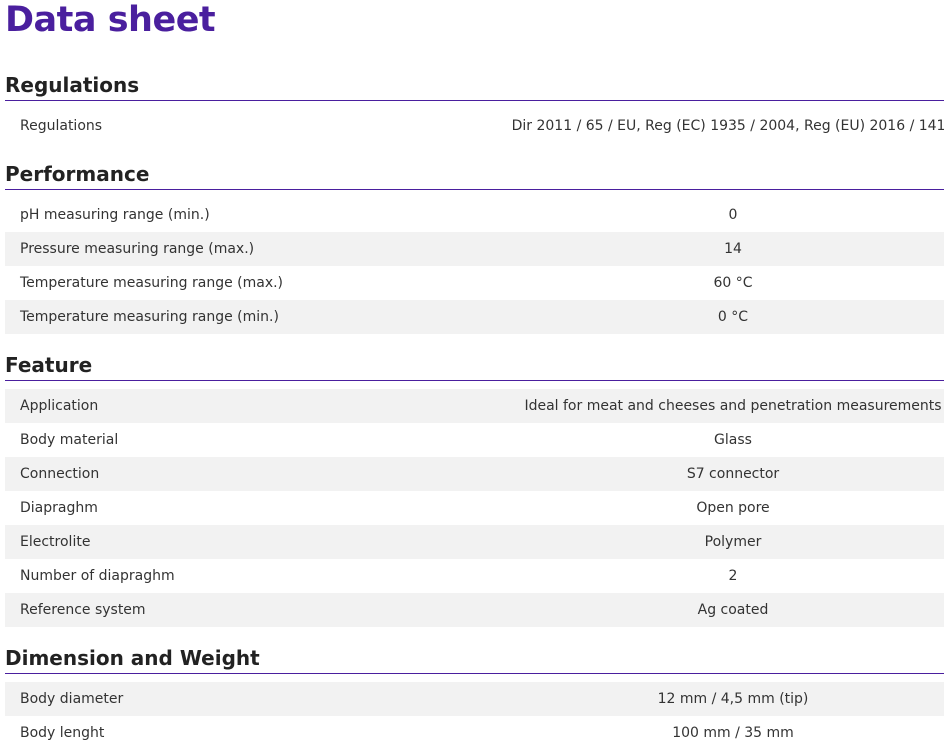 The image size is (944, 746). What do you see at coordinates (149, 317) in the screenshot?
I see `row-label: Temperature measuring range (min.)` at bounding box center [149, 317].